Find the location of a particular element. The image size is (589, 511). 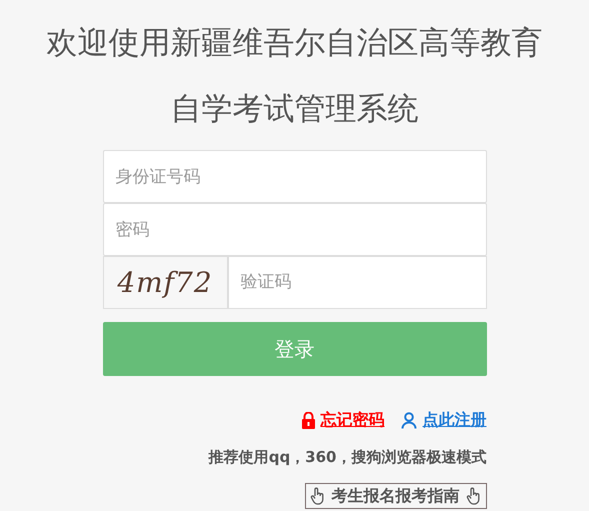

guide-button: 考生报名报考指南 is located at coordinates (395, 495).